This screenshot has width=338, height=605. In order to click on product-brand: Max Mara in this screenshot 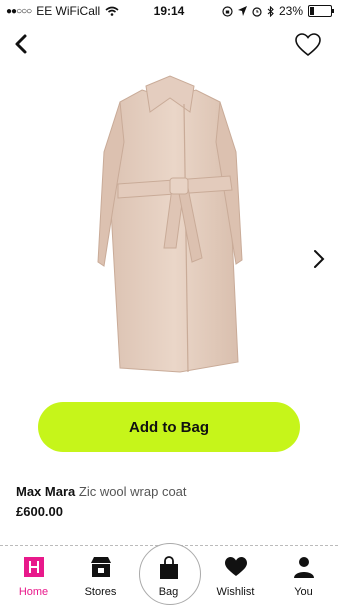, I will do `click(46, 491)`.